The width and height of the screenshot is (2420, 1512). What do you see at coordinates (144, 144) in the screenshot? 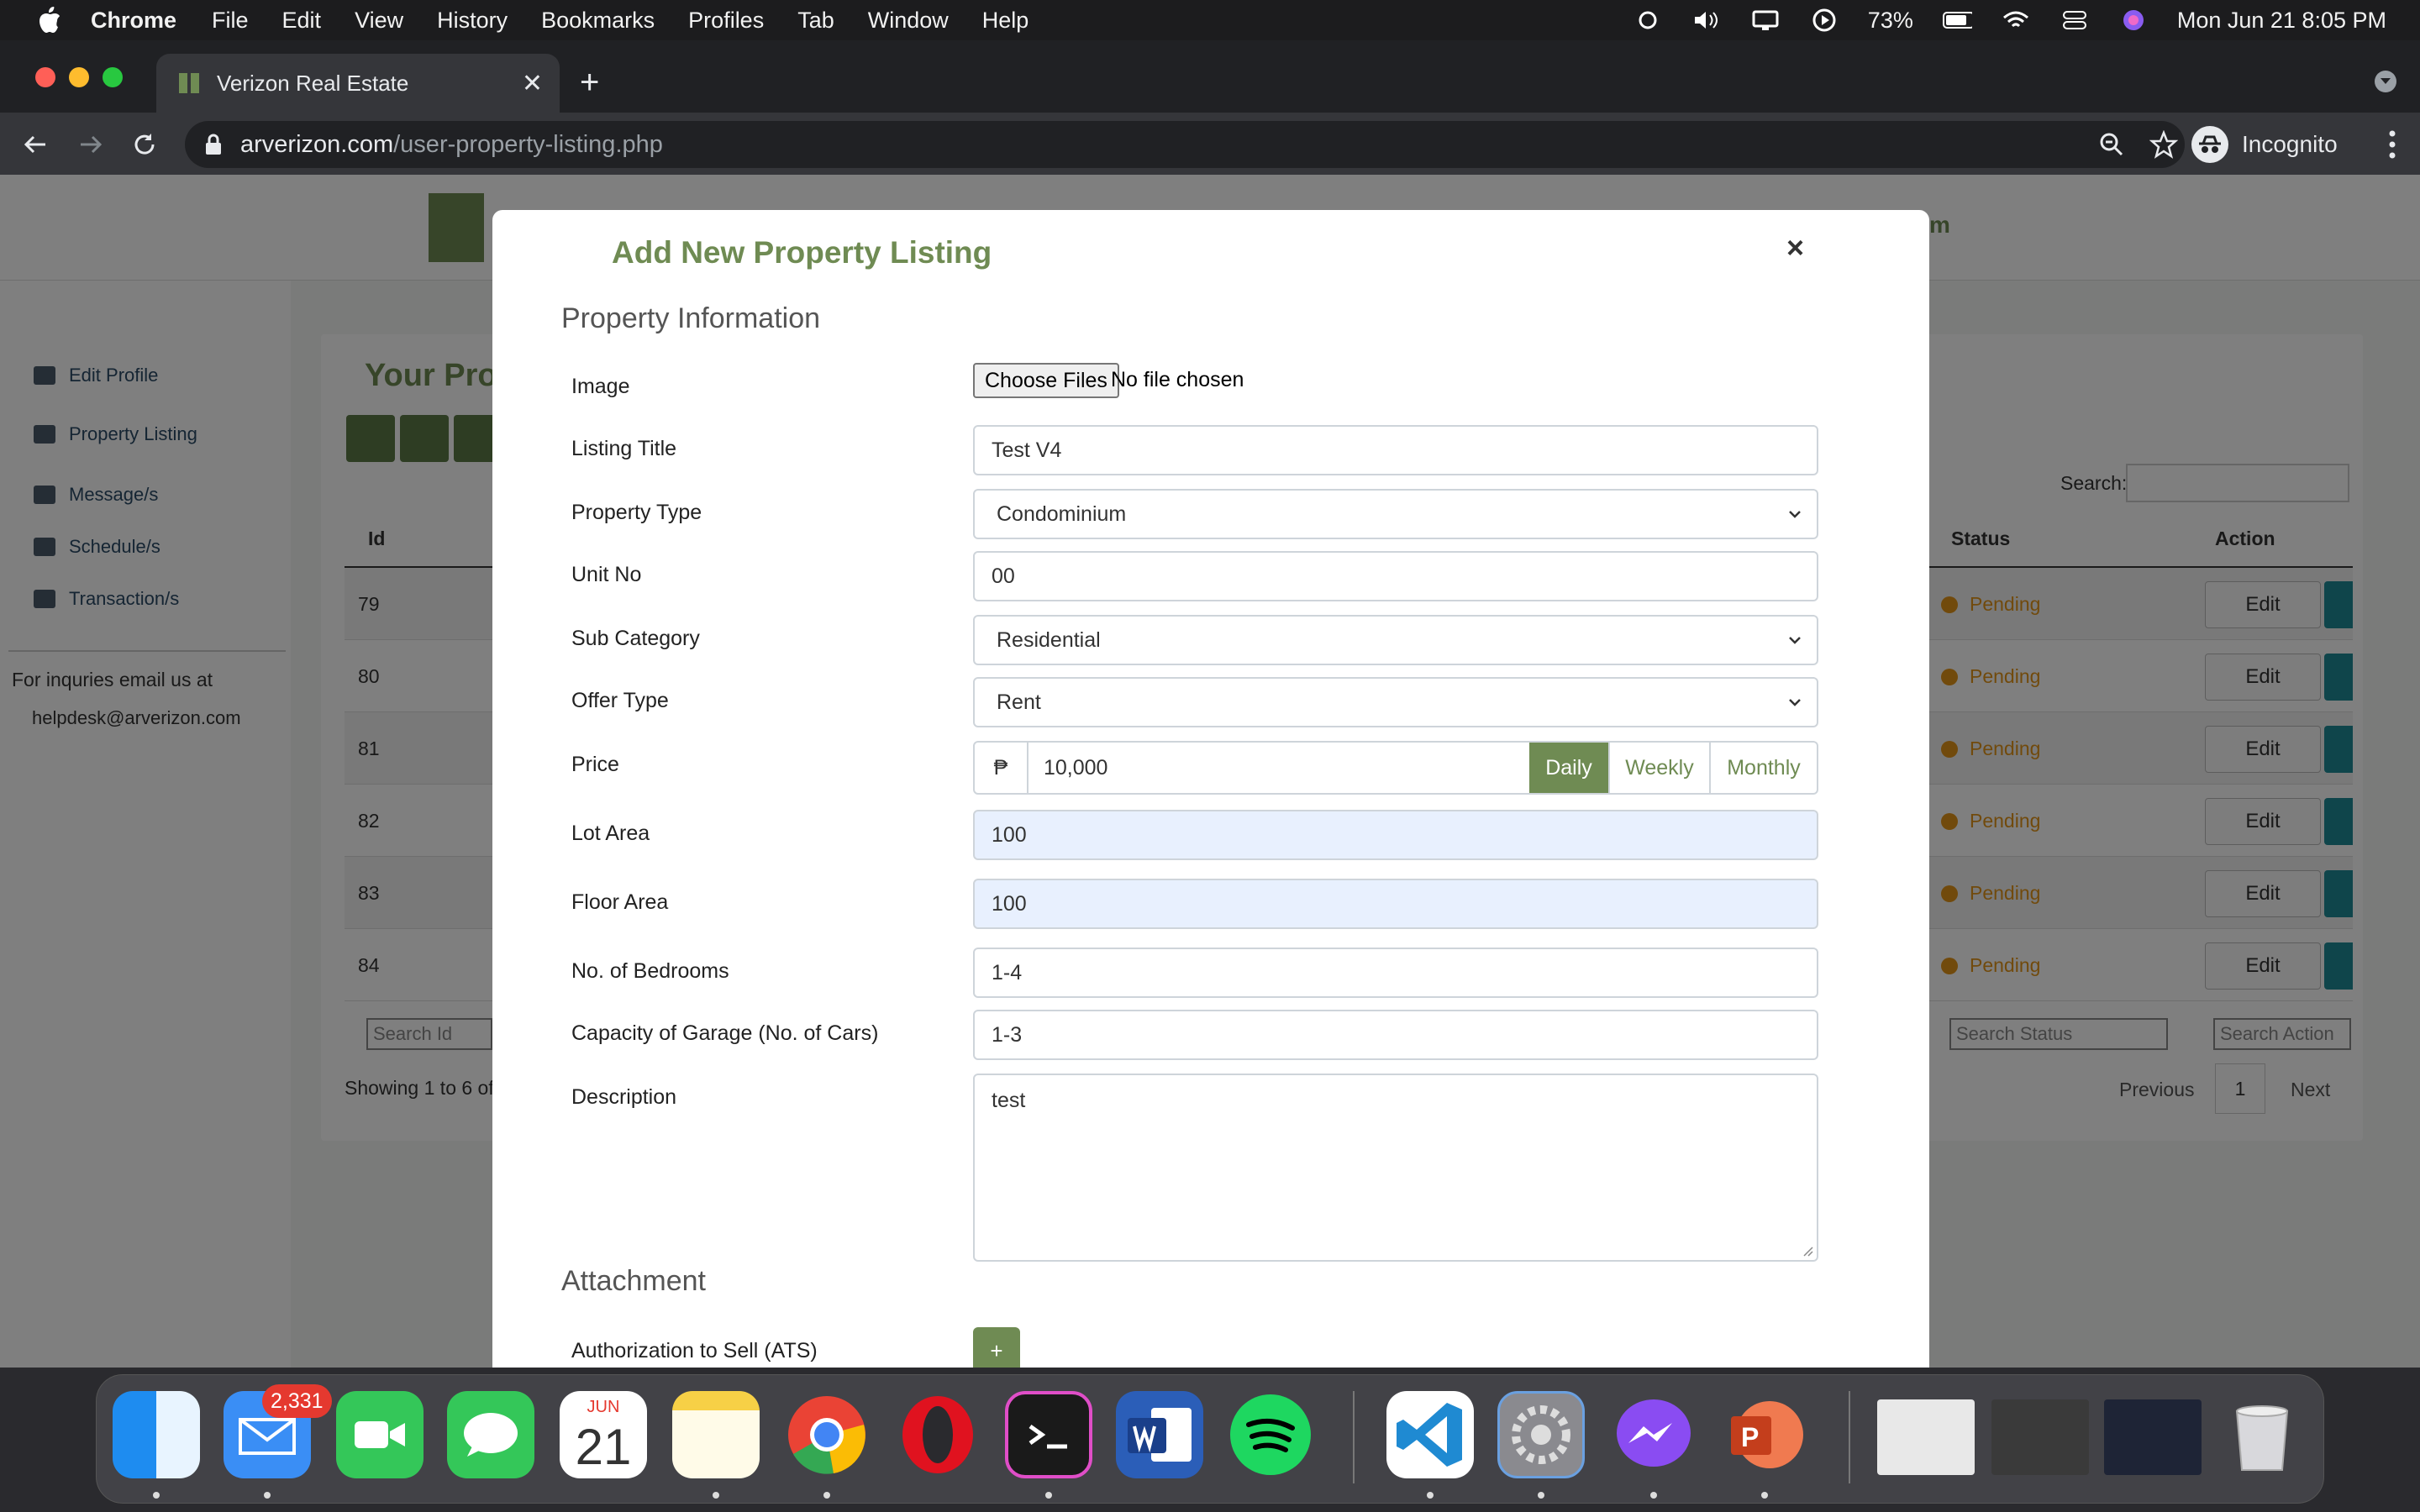
I see `reload-icon` at bounding box center [144, 144].